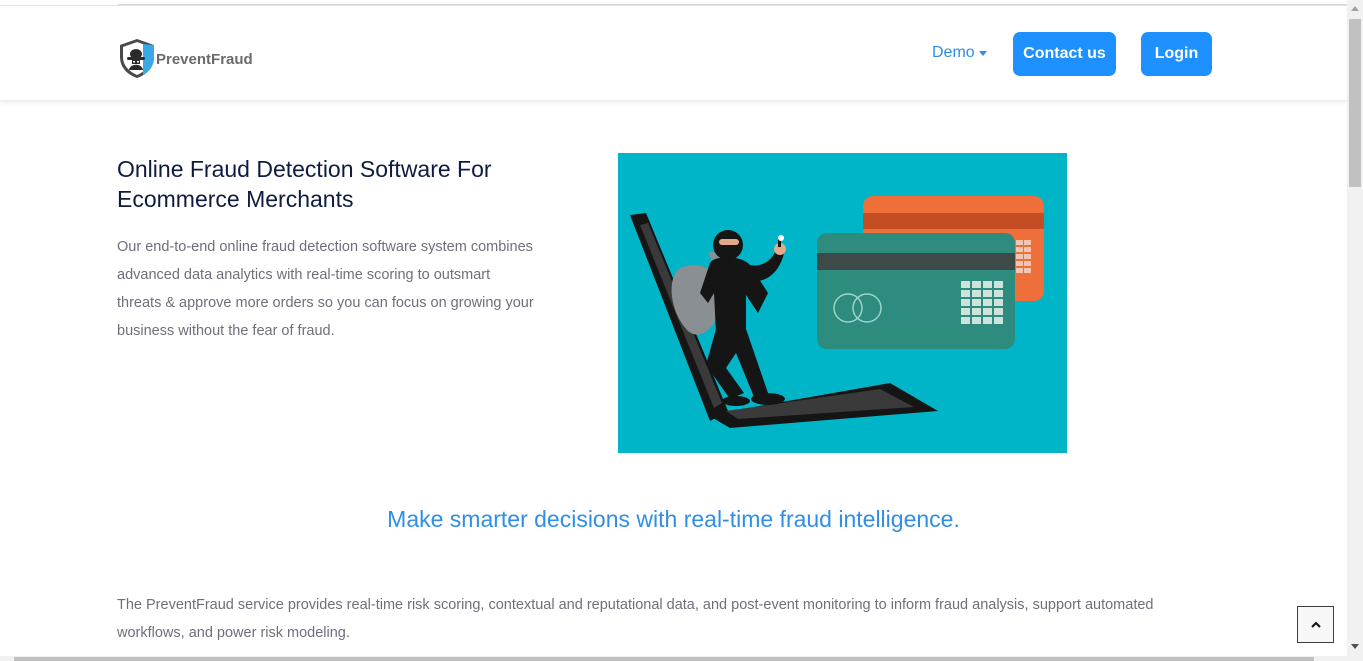 The image size is (1363, 661). I want to click on contact-us-button: Contact us, so click(1064, 54).